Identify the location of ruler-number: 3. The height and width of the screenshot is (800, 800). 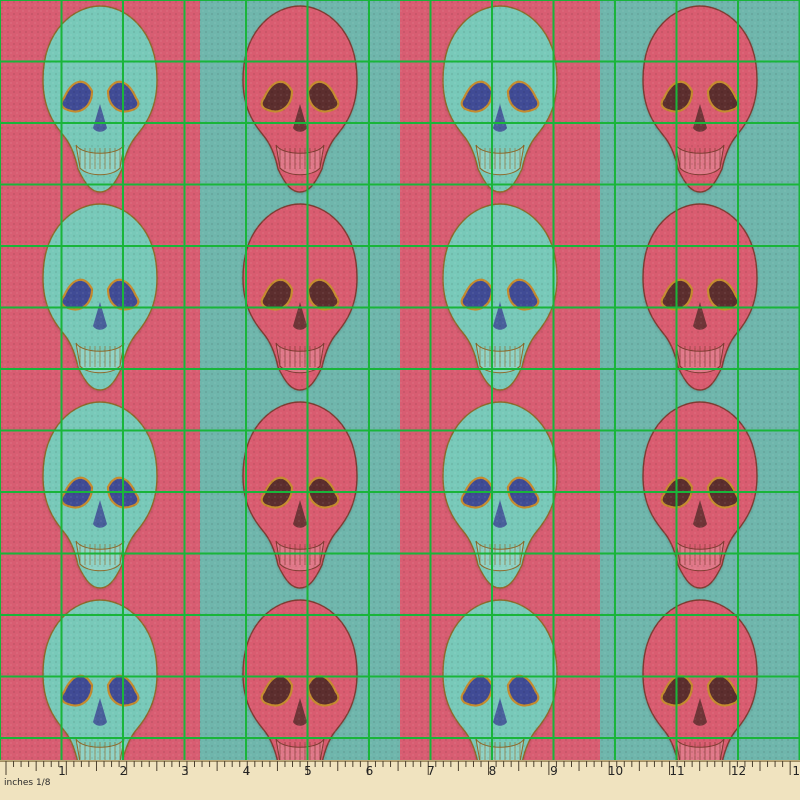
(185, 771).